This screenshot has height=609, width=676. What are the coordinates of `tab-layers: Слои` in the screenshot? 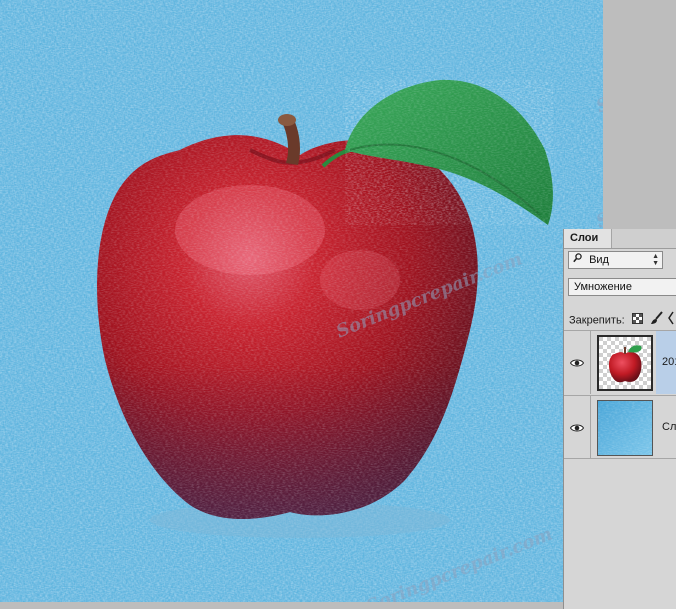 It's located at (588, 238).